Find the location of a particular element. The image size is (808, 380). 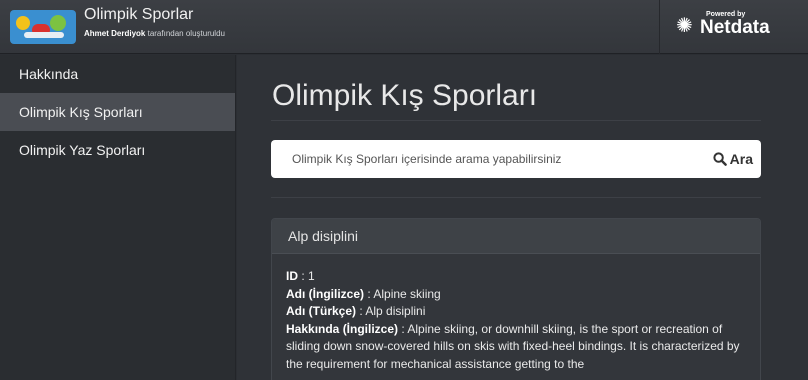

field-id-value: 1 is located at coordinates (311, 276).